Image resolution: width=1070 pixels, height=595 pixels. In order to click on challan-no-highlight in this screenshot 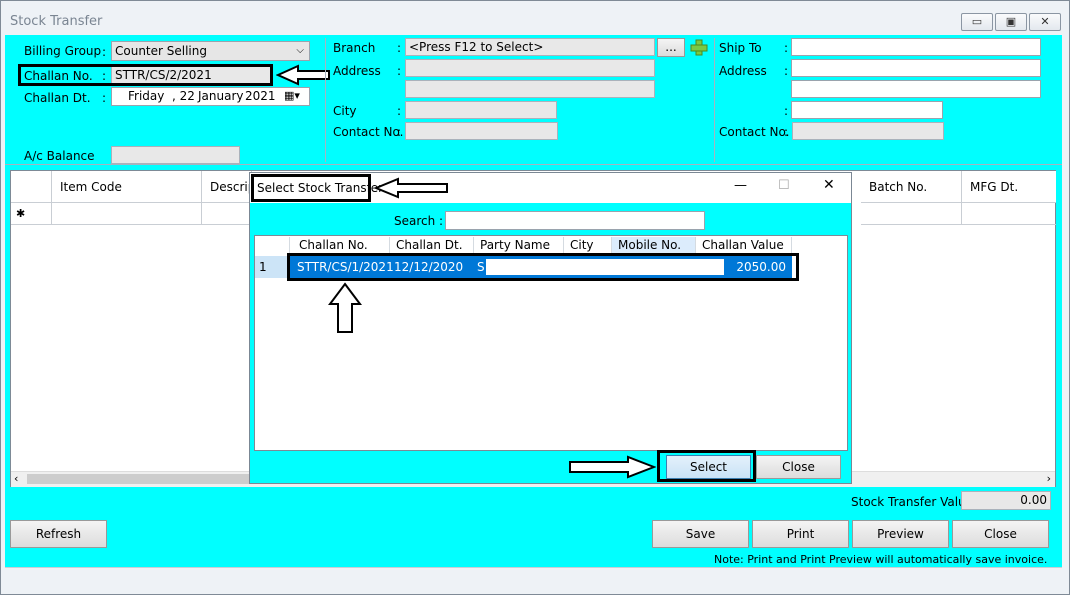, I will do `click(145, 75)`.